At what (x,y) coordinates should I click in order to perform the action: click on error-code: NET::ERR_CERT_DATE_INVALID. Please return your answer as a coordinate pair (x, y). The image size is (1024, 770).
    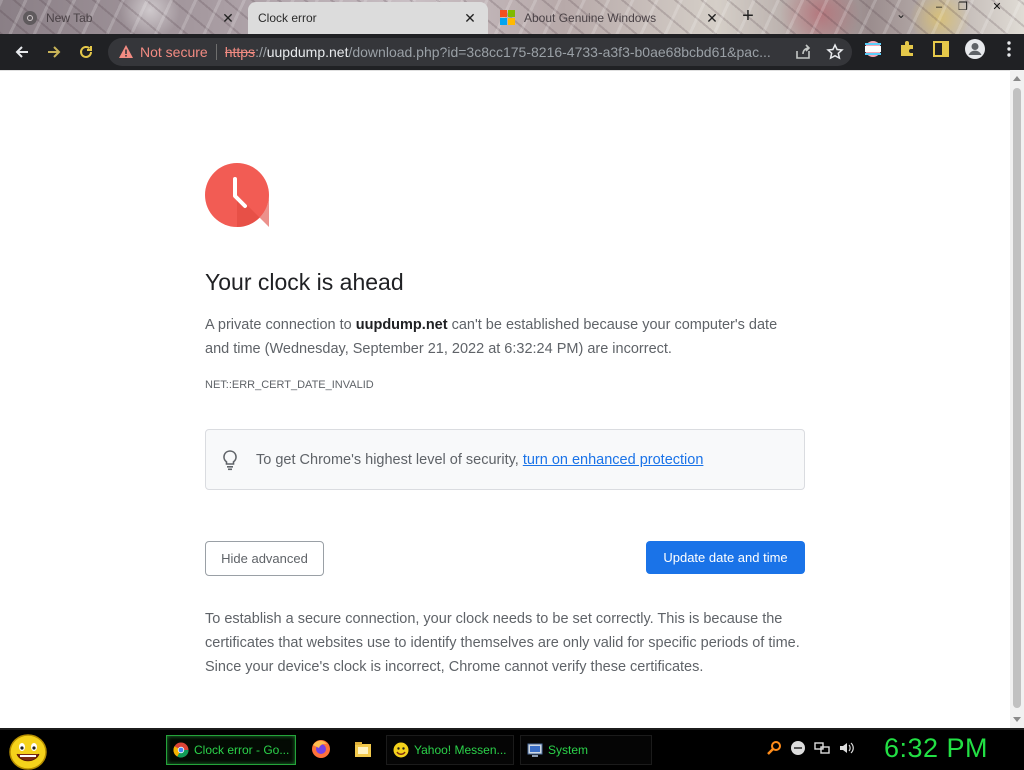
    Looking at the image, I should click on (289, 385).